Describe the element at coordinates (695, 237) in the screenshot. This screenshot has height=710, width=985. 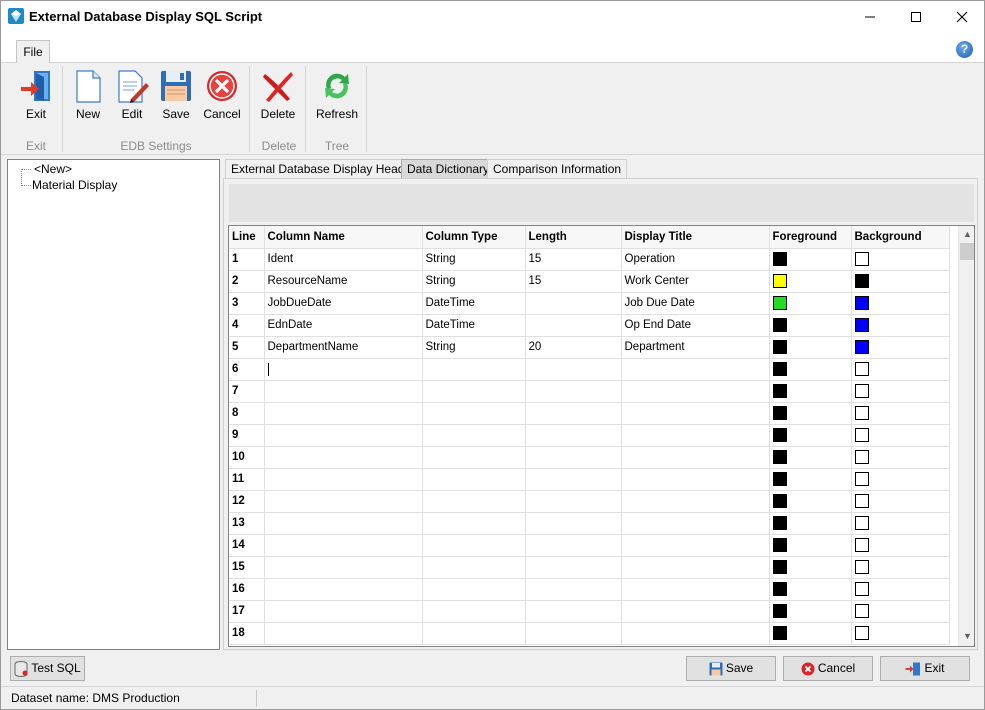
I see `header-display-title: Display Title` at that location.